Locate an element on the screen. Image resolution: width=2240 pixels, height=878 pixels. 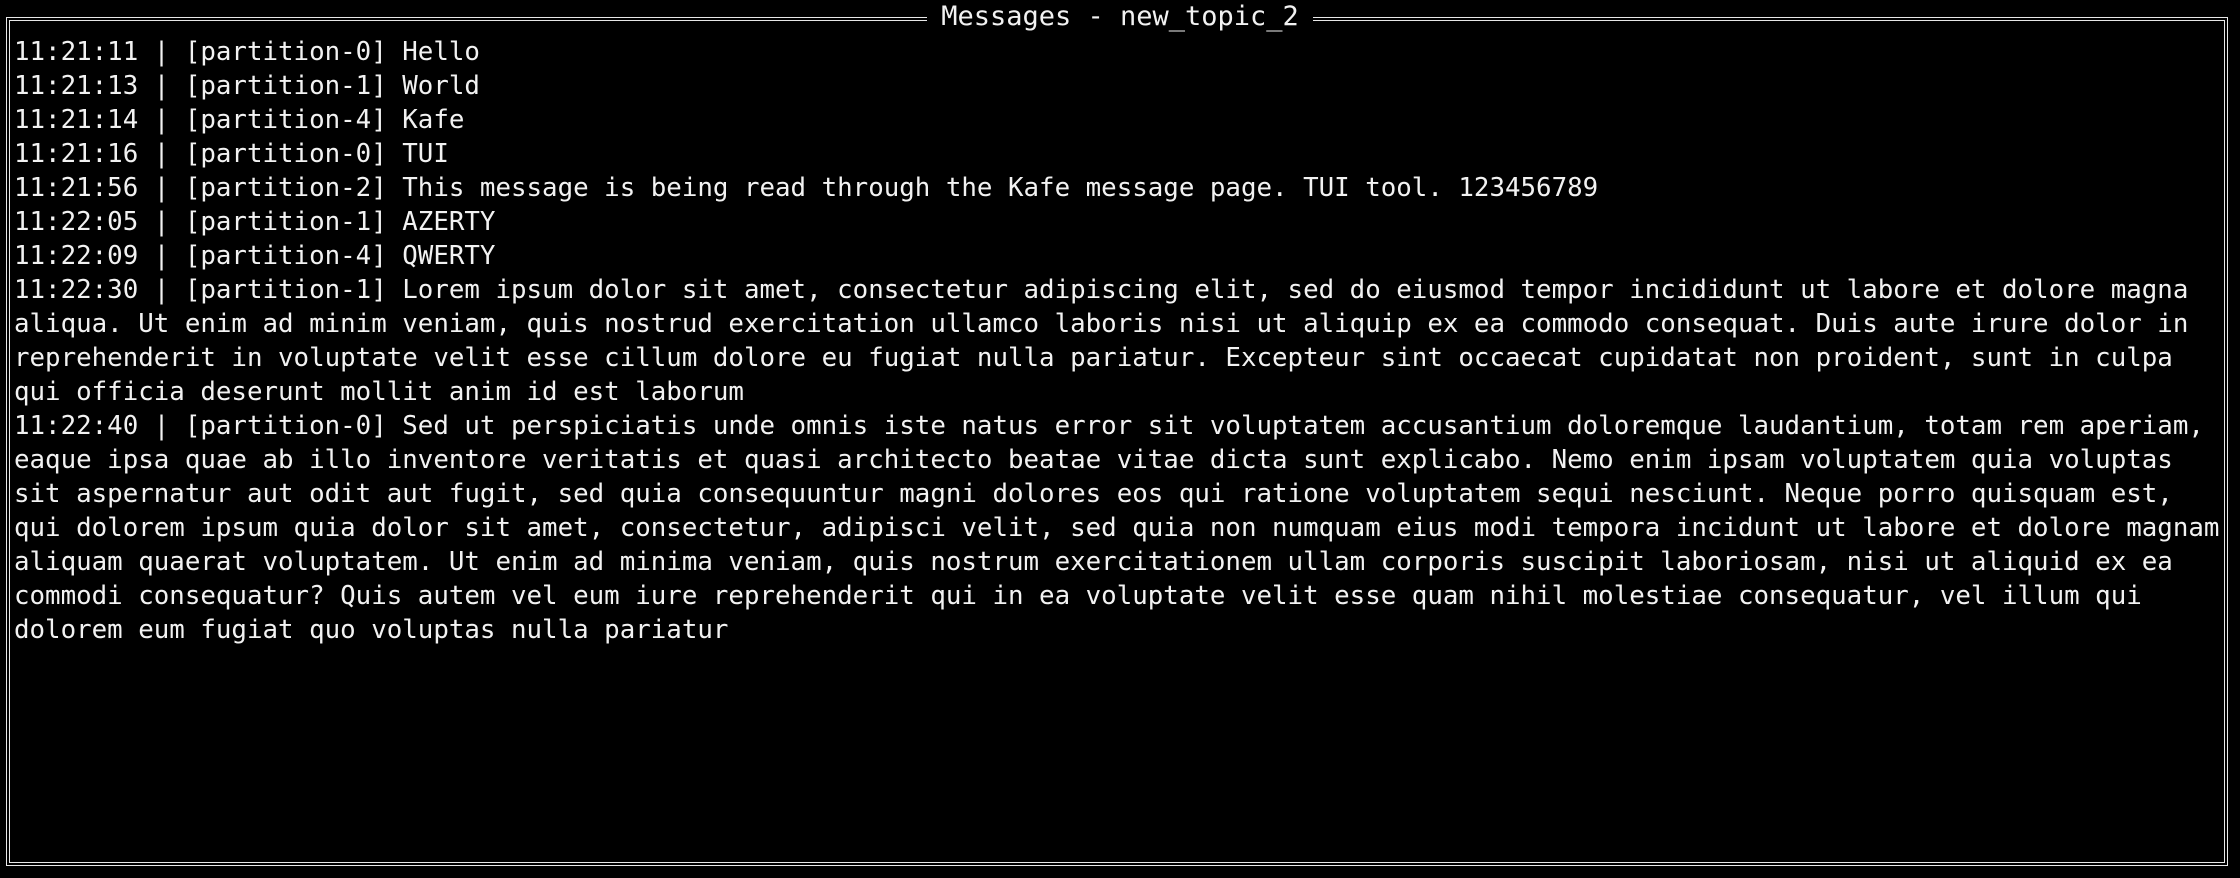
message-timestamp: 11:21:13 is located at coordinates (76, 86).